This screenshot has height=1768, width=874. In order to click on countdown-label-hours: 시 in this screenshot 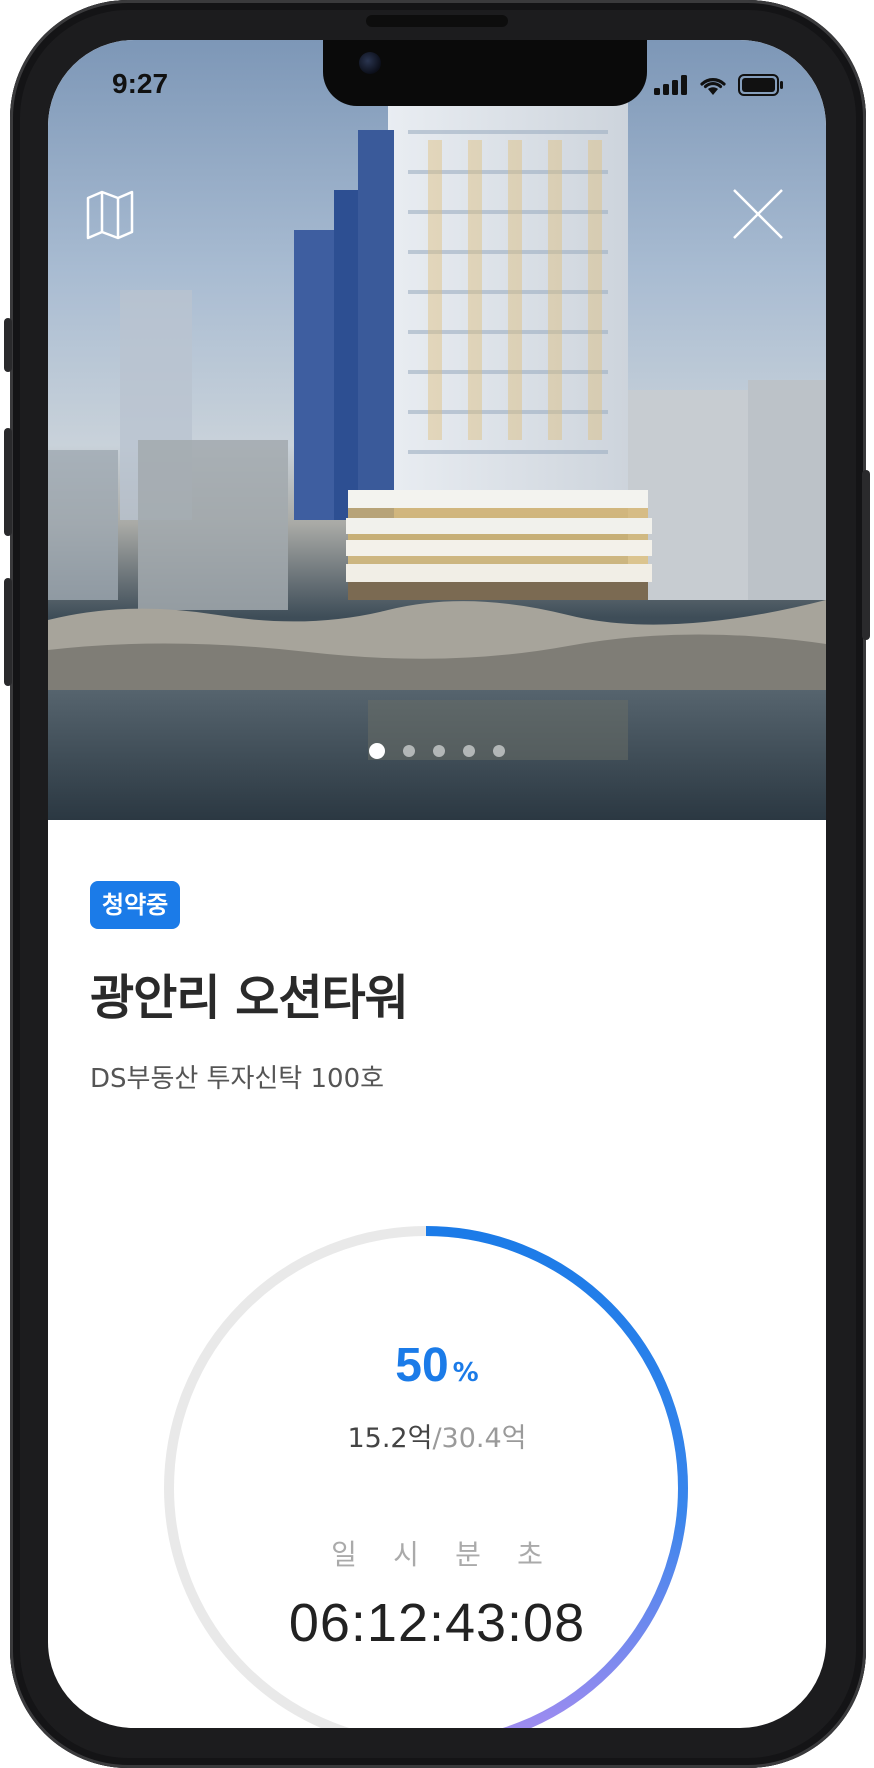, I will do `click(406, 1554)`.